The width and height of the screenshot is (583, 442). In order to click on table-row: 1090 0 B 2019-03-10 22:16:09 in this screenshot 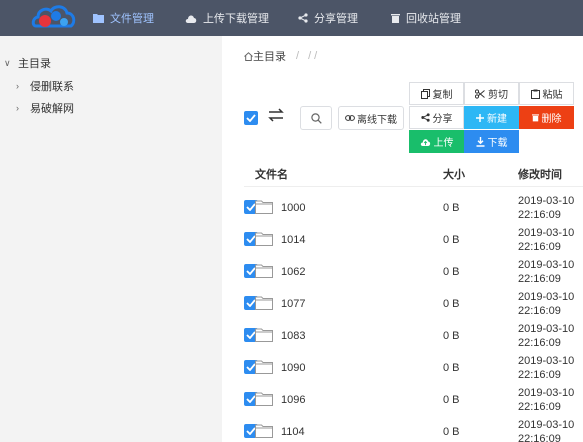, I will do `click(402, 367)`.